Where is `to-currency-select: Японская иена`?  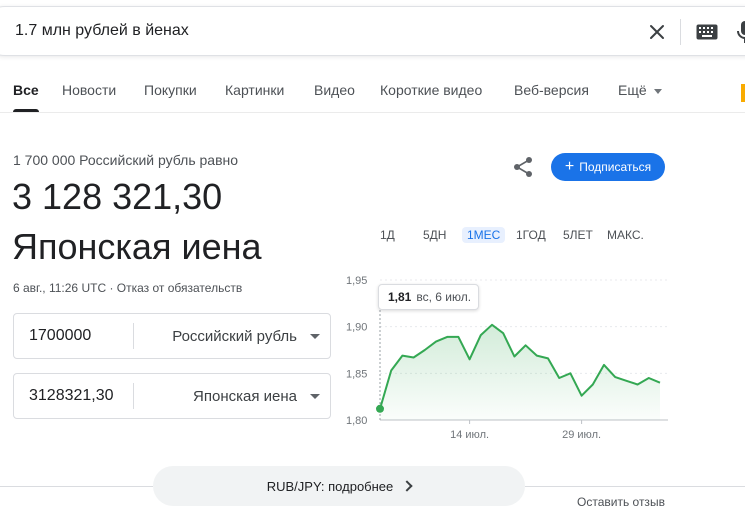
to-currency-select: Японская иена is located at coordinates (256, 396).